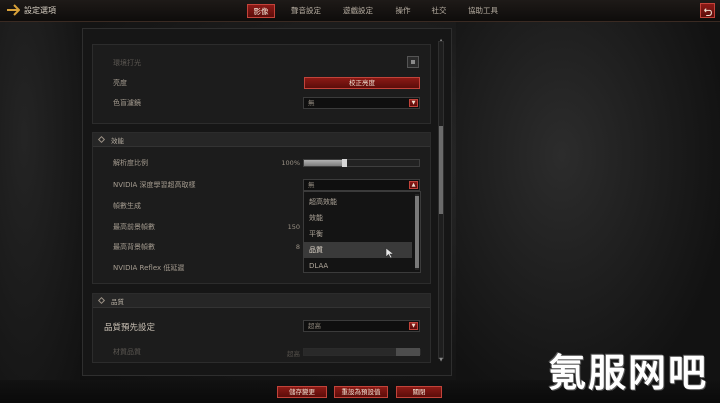 This screenshot has width=720, height=403. What do you see at coordinates (362, 352) in the screenshot?
I see `texture-quality-slider` at bounding box center [362, 352].